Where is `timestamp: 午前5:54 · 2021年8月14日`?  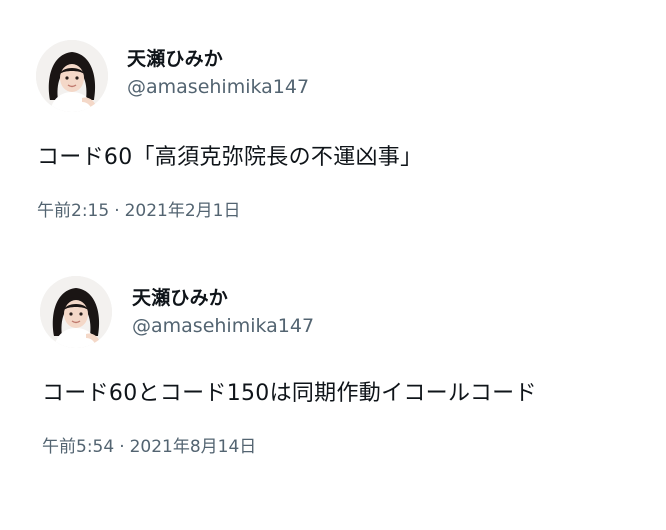
timestamp: 午前5:54 · 2021年8月14日 is located at coordinates (149, 444).